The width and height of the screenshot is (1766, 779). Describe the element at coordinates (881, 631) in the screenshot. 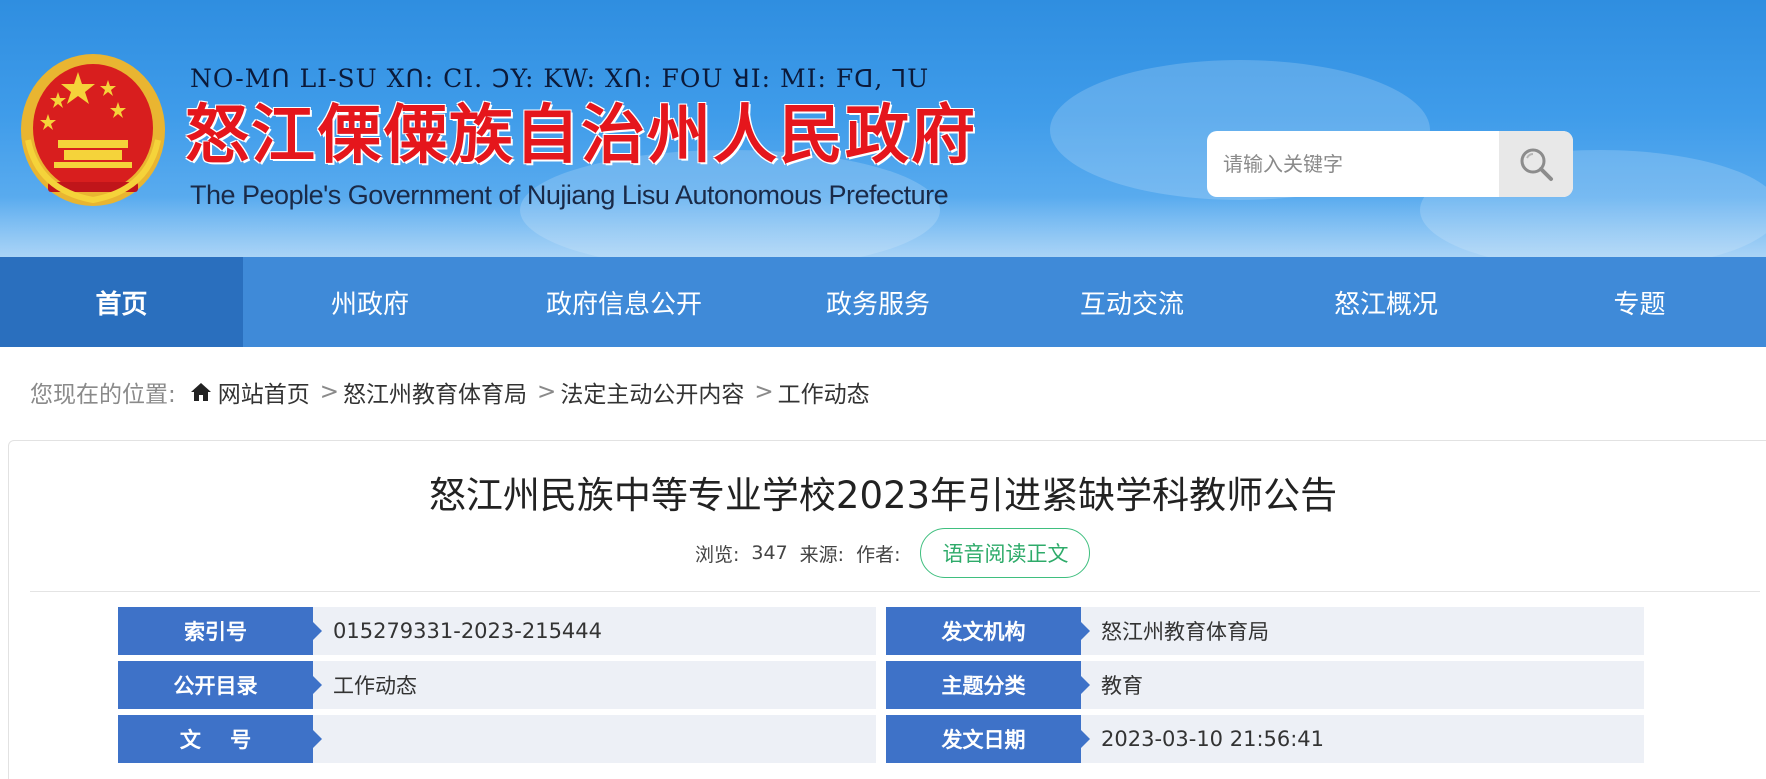

I see `info-row: 索引号 015279331-2023-215444 发文机构 怒江州教育体育局` at that location.